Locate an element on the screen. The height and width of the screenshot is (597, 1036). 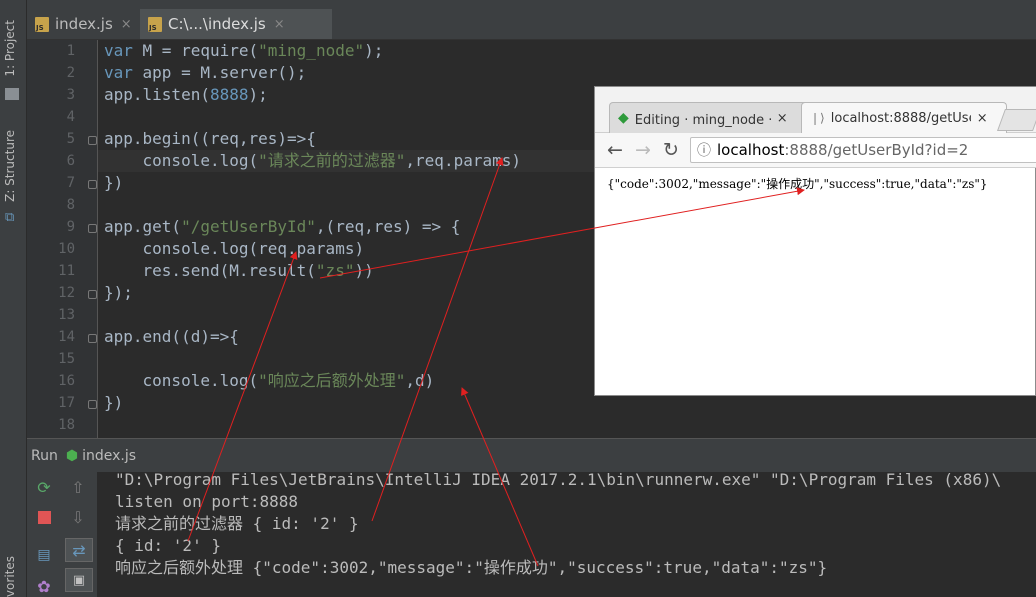
tab-label: index.js is located at coordinates (84, 24).